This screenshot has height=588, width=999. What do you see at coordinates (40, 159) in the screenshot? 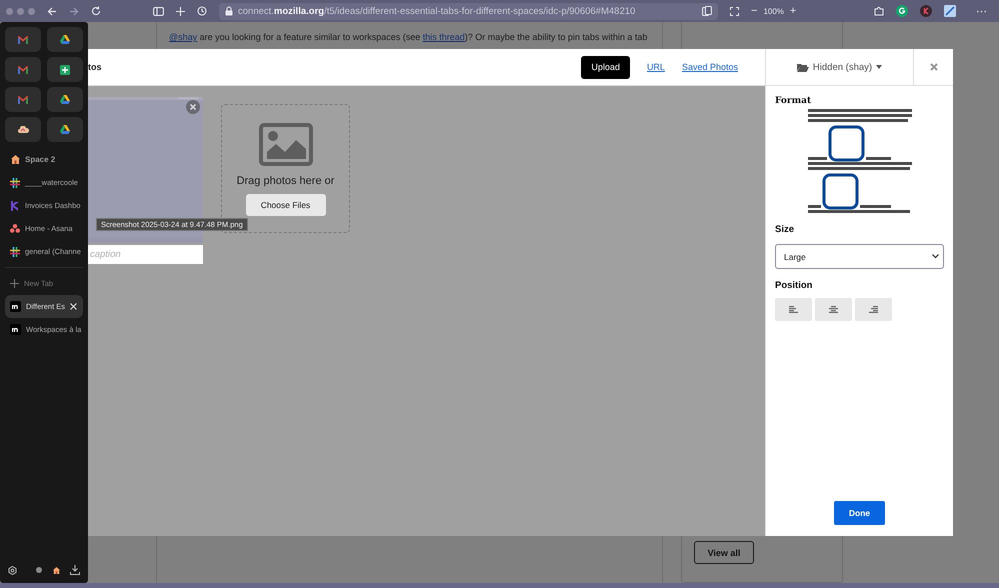
I see `space-name: Space 2` at bounding box center [40, 159].